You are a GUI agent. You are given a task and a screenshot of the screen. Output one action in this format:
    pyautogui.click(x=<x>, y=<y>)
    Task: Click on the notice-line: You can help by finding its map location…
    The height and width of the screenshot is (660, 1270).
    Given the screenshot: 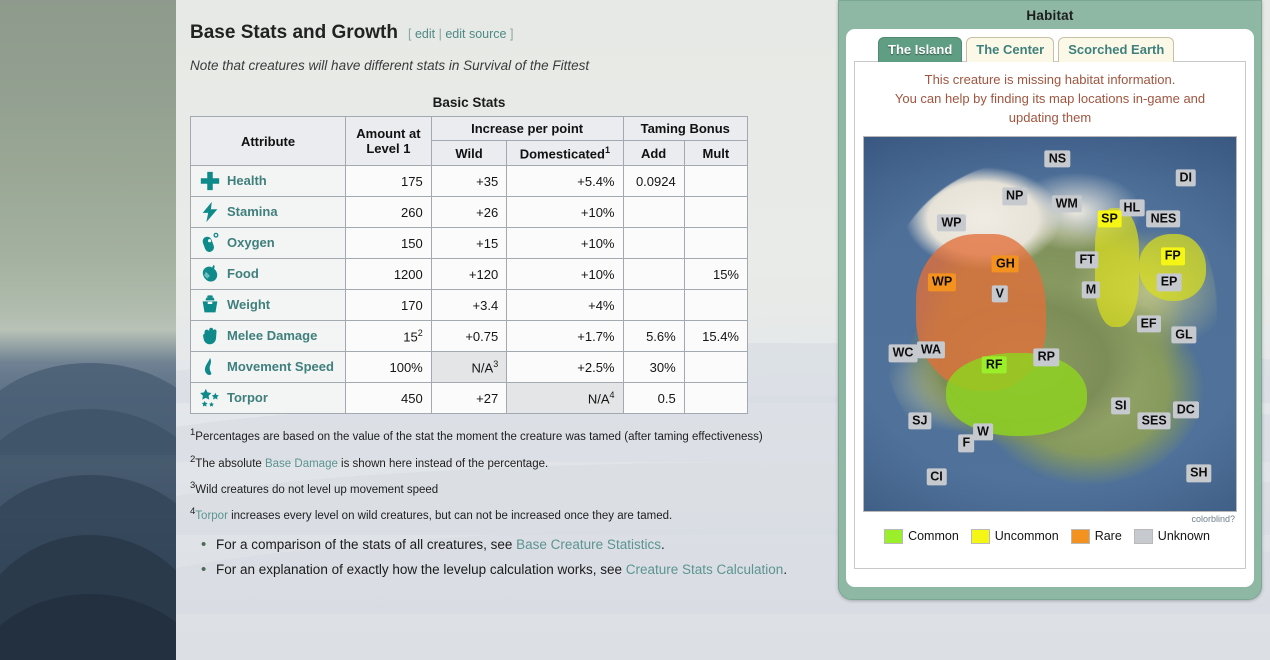 What is the action you would take?
    pyautogui.click(x=1050, y=98)
    